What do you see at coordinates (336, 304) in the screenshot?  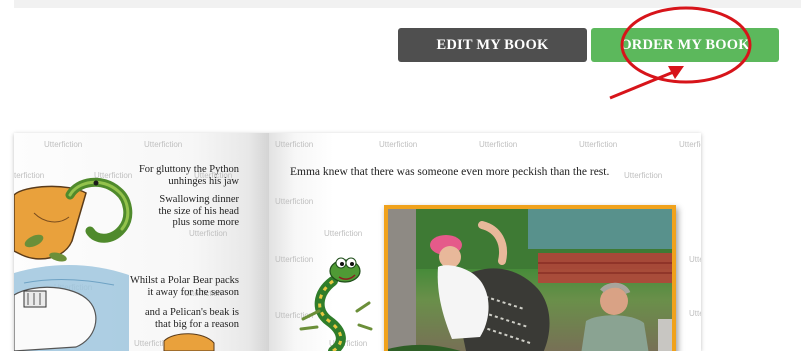 I see `snake-cartoon` at bounding box center [336, 304].